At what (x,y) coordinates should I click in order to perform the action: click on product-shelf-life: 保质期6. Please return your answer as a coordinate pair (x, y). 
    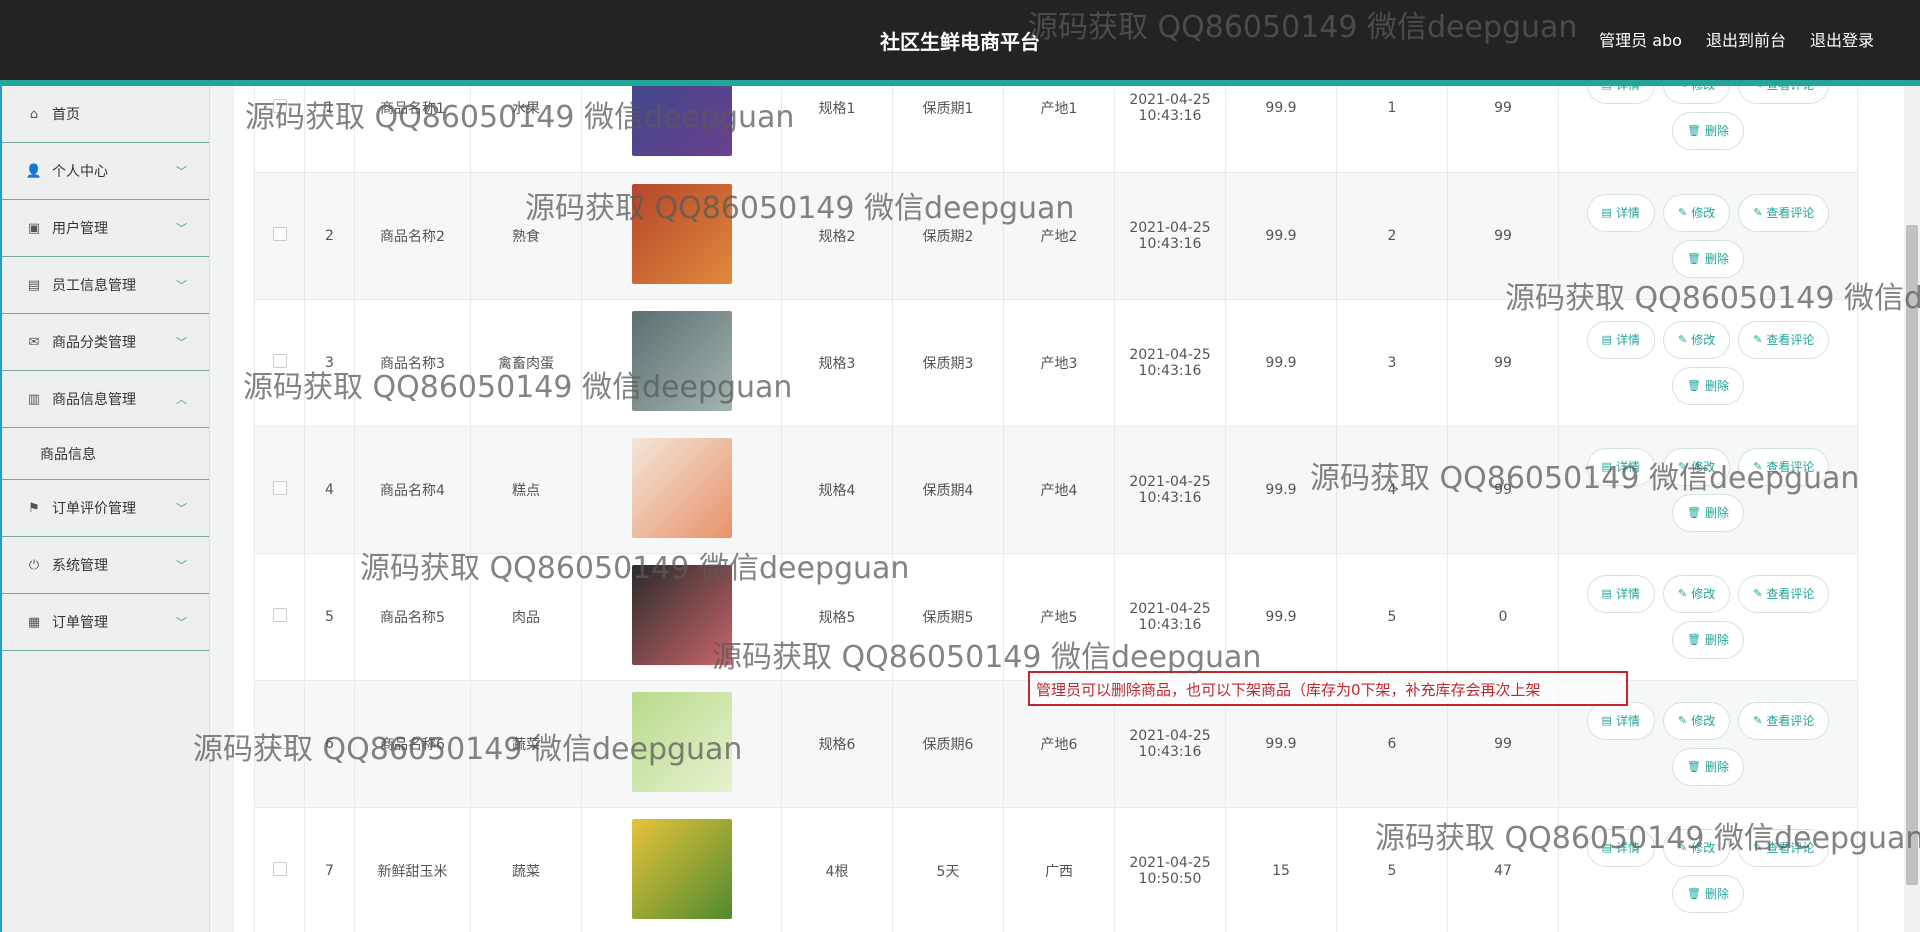
    Looking at the image, I should click on (948, 744).